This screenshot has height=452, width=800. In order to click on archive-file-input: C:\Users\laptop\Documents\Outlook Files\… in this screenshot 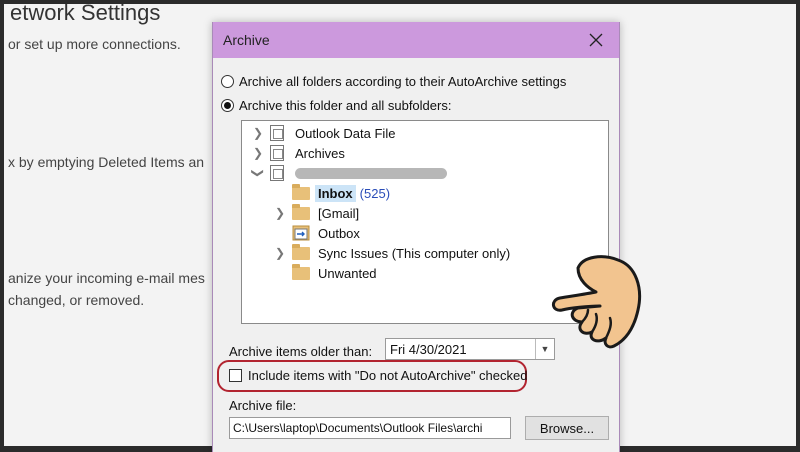, I will do `click(370, 428)`.